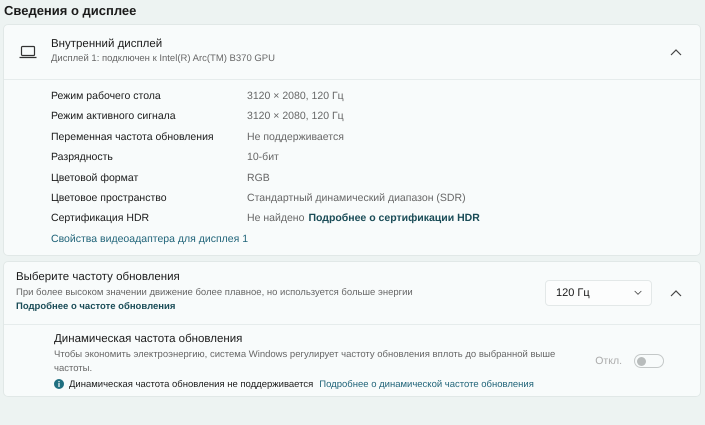 This screenshot has width=705, height=425. What do you see at coordinates (608, 361) in the screenshot?
I see `toggle-label: Откл.` at bounding box center [608, 361].